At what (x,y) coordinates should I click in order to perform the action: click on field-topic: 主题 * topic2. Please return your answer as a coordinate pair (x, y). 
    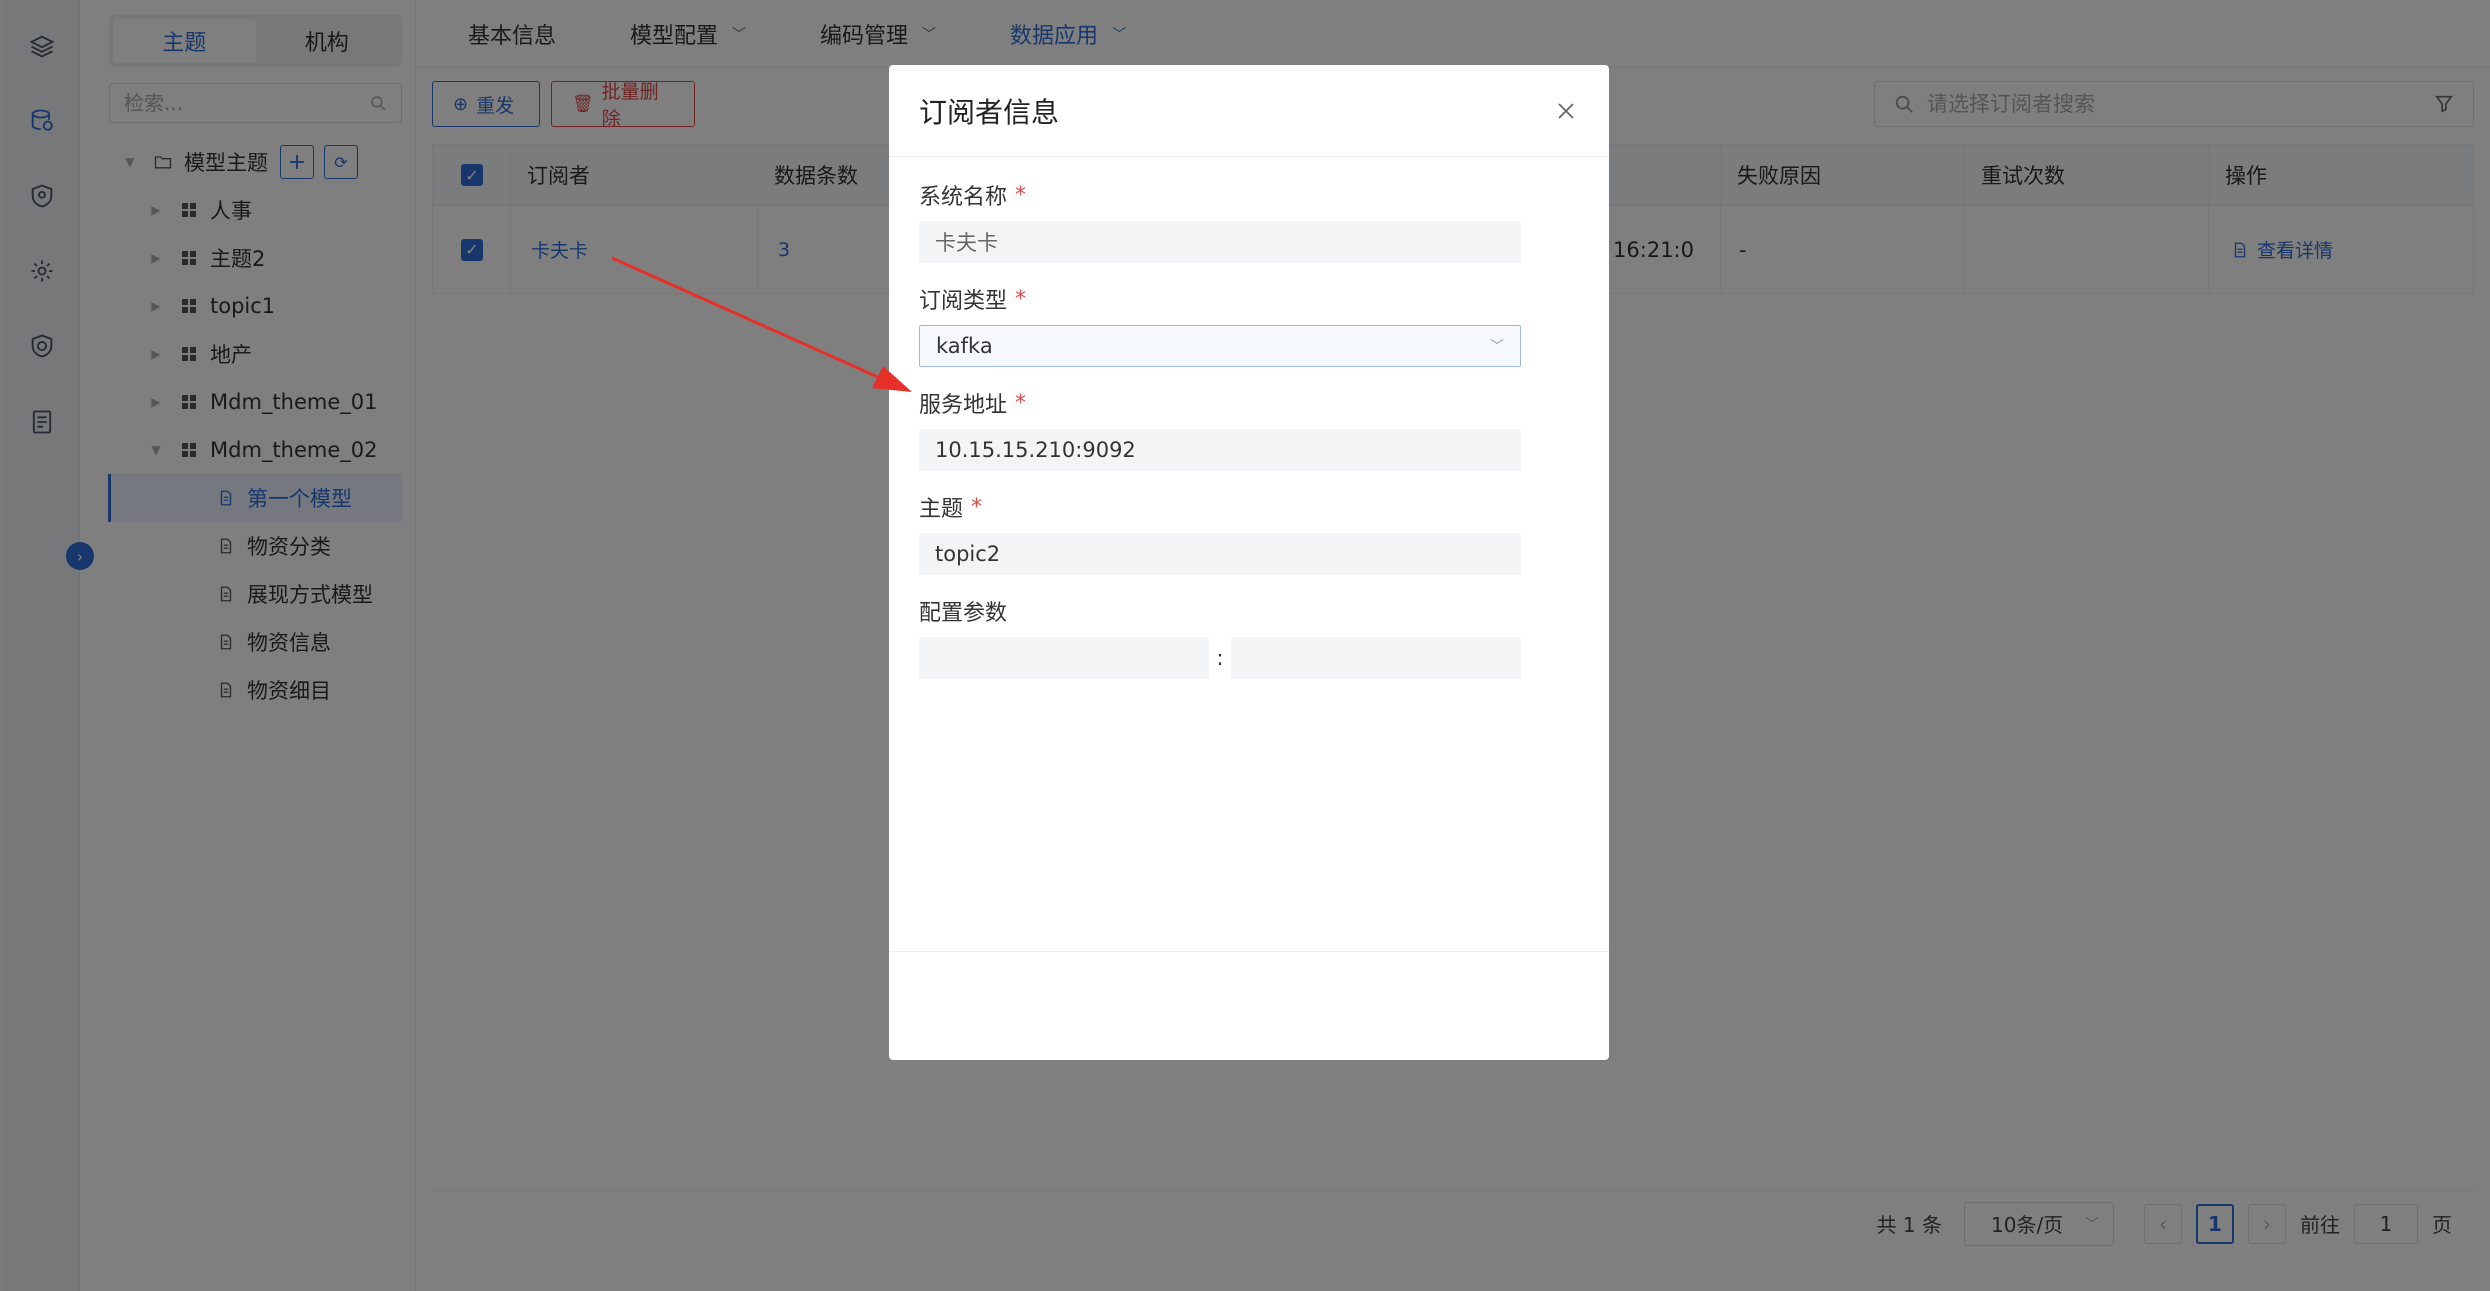
    Looking at the image, I should click on (1220, 533).